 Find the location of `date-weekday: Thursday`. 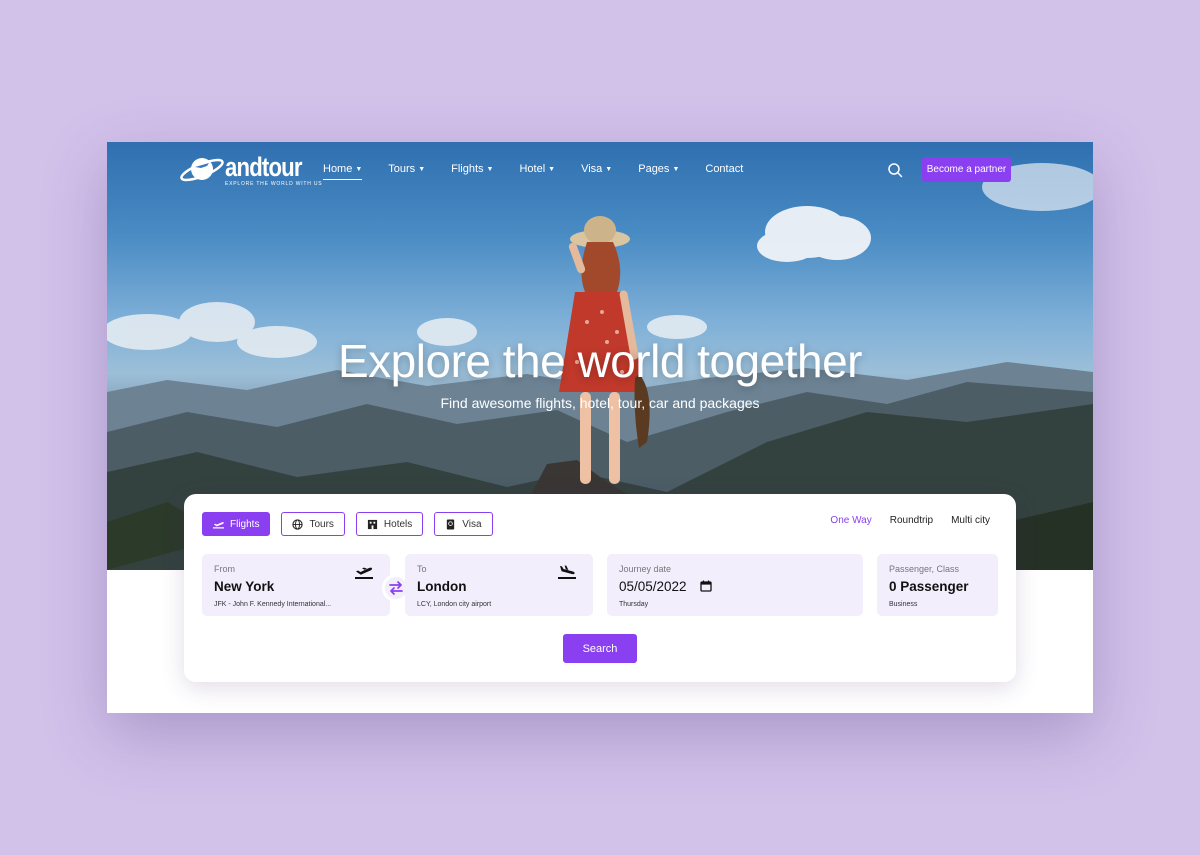

date-weekday: Thursday is located at coordinates (634, 604).